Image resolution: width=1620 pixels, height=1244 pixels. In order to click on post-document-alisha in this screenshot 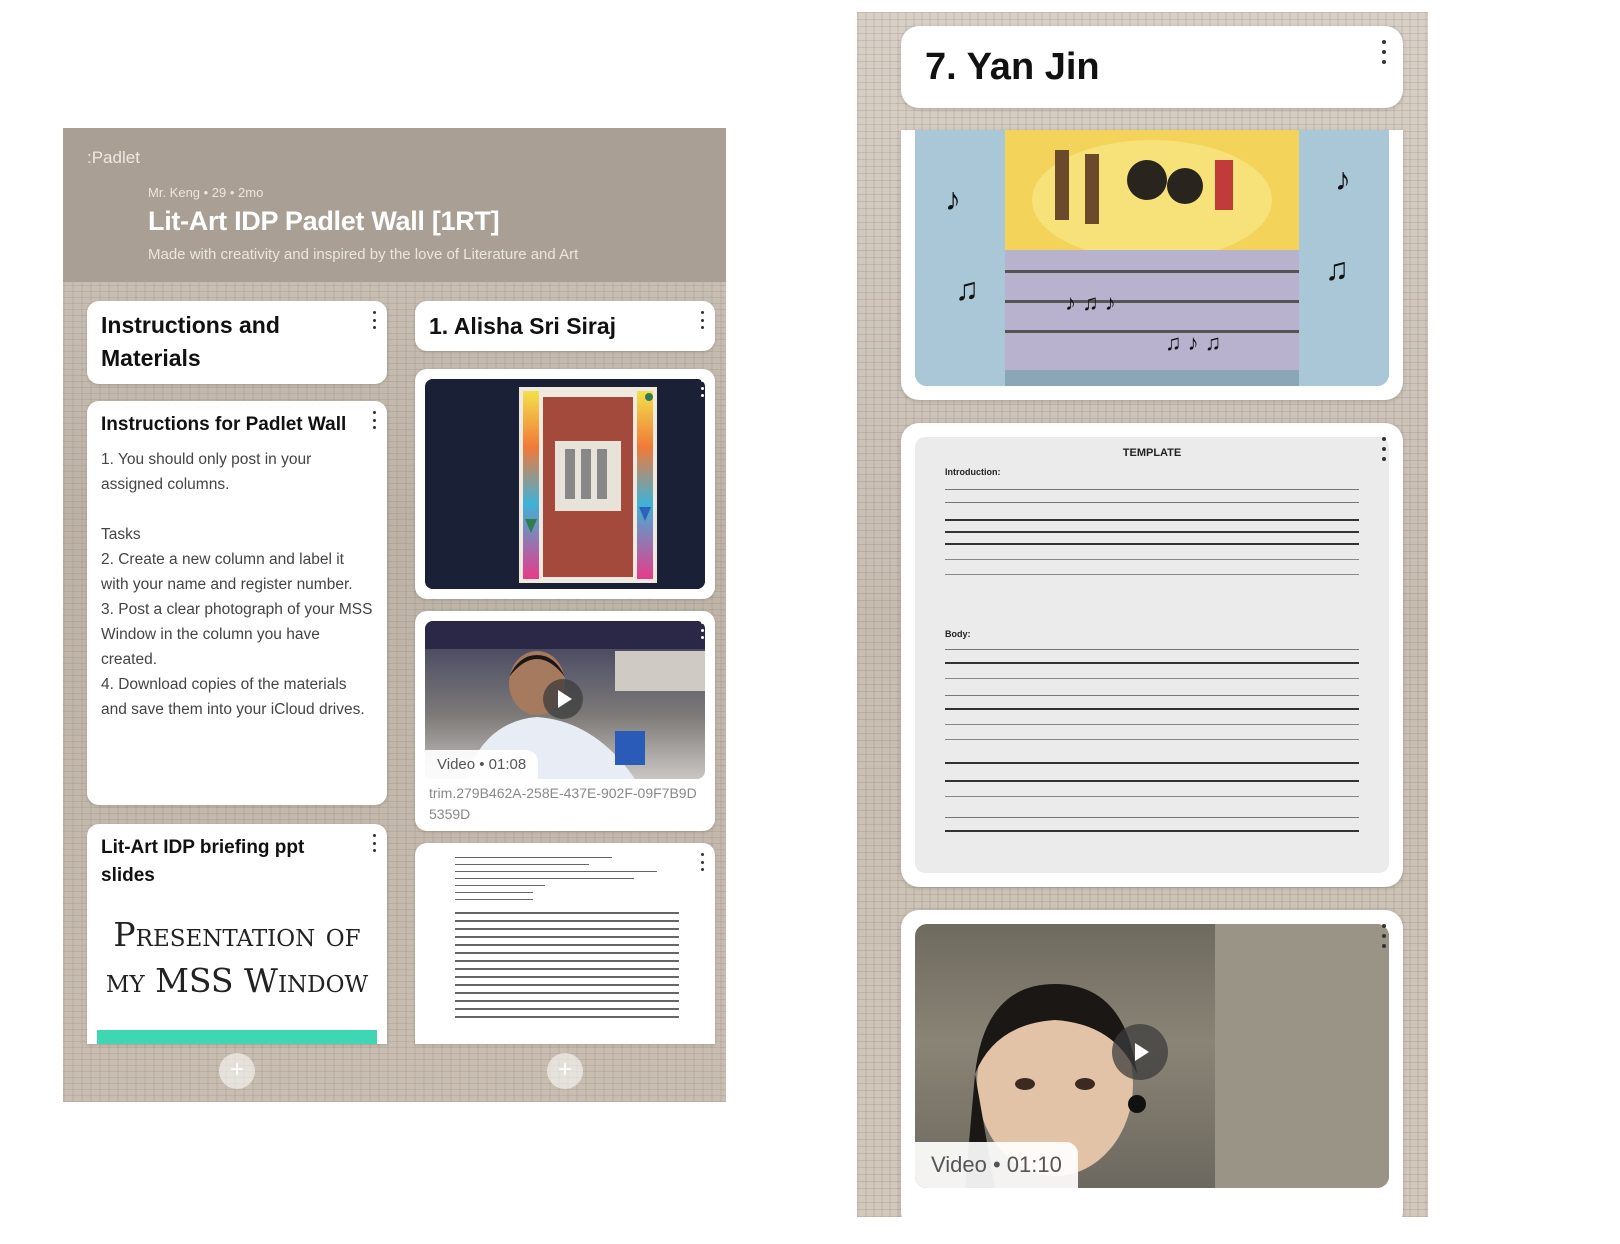, I will do `click(565, 943)`.